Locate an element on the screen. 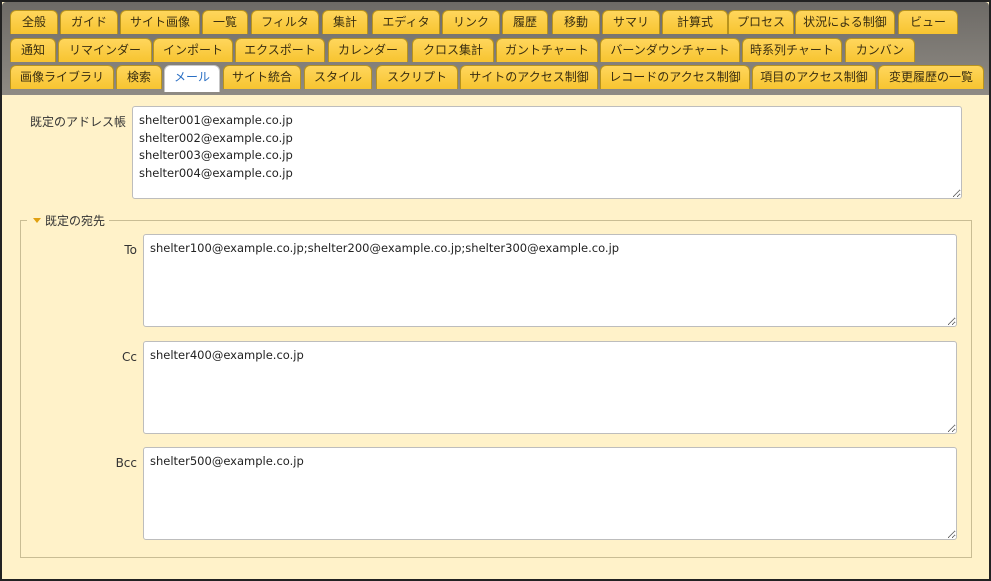 This screenshot has width=991, height=581. cc-textarea: shelter400@example.co.jp is located at coordinates (550, 387).